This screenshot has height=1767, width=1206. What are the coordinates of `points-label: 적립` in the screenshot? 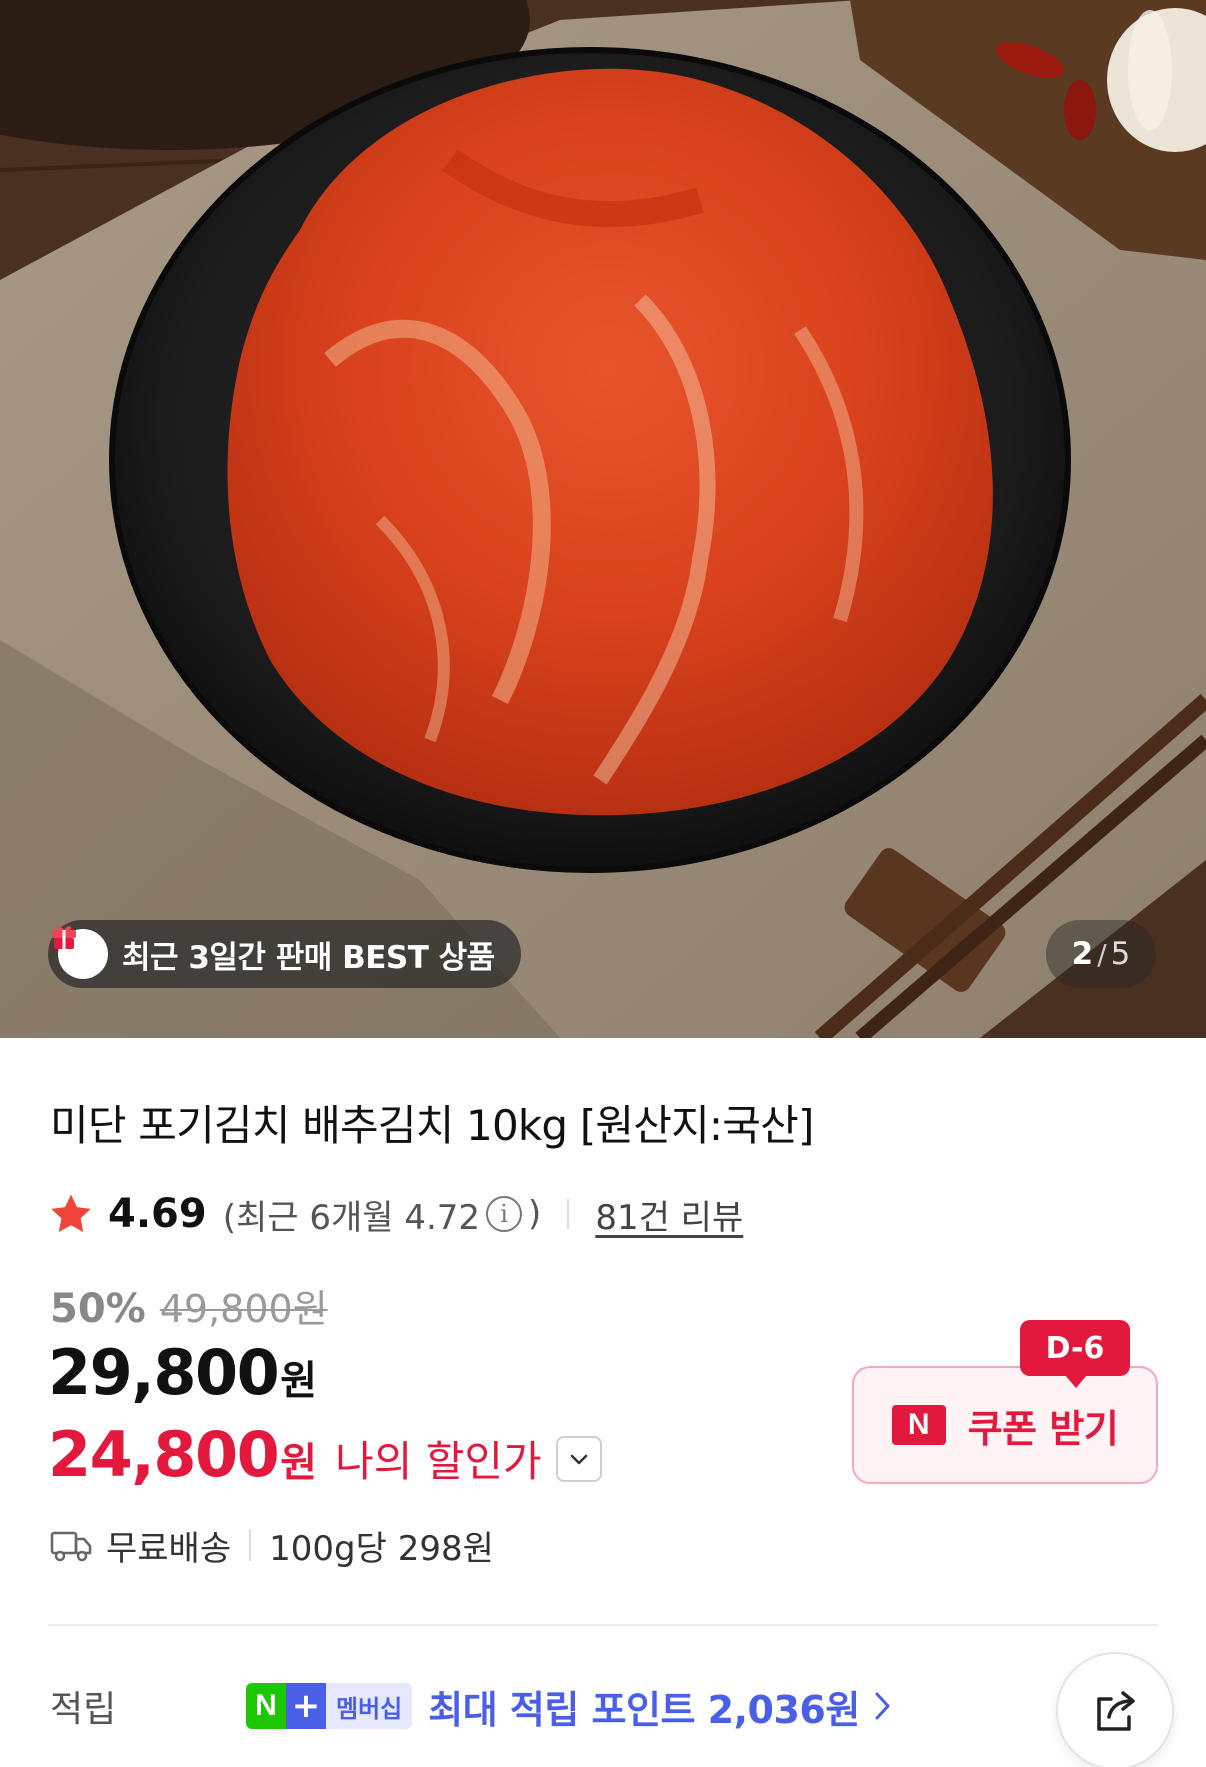 It's located at (83, 1709).